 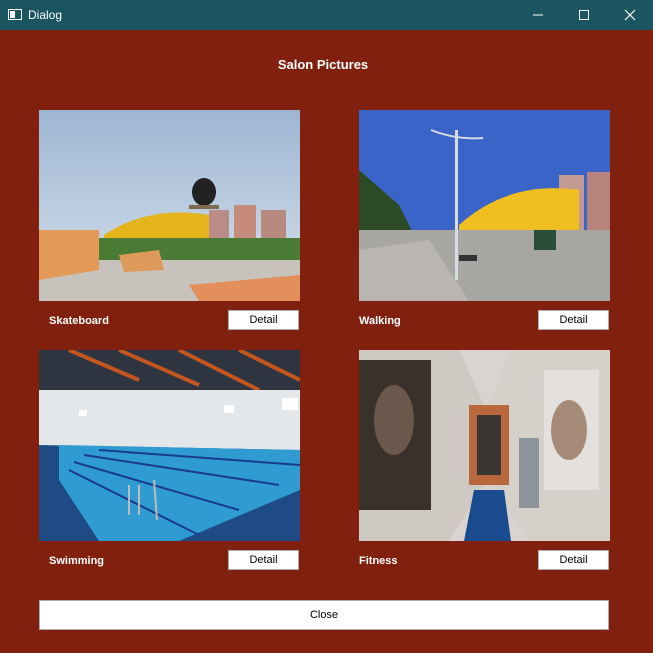 I want to click on minimize-button, so click(x=538, y=15).